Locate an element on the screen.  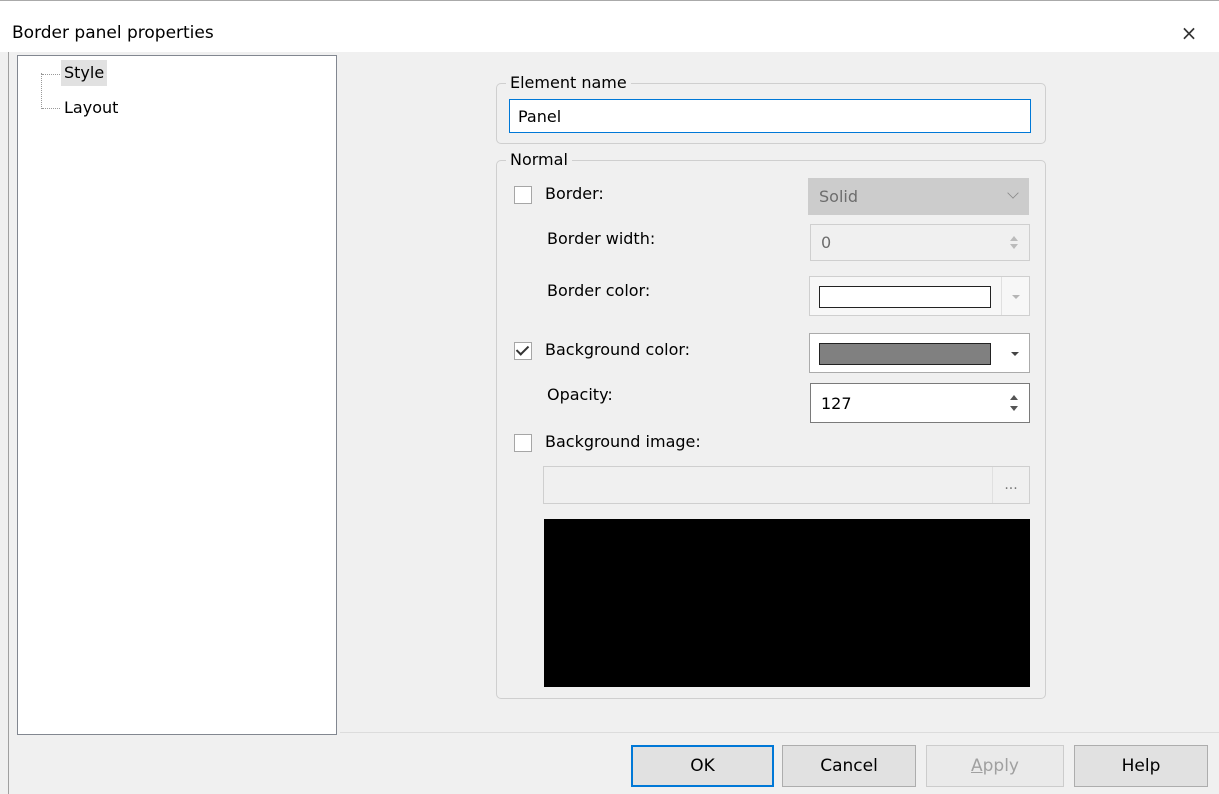
border-width-label: Border width: is located at coordinates (601, 238).